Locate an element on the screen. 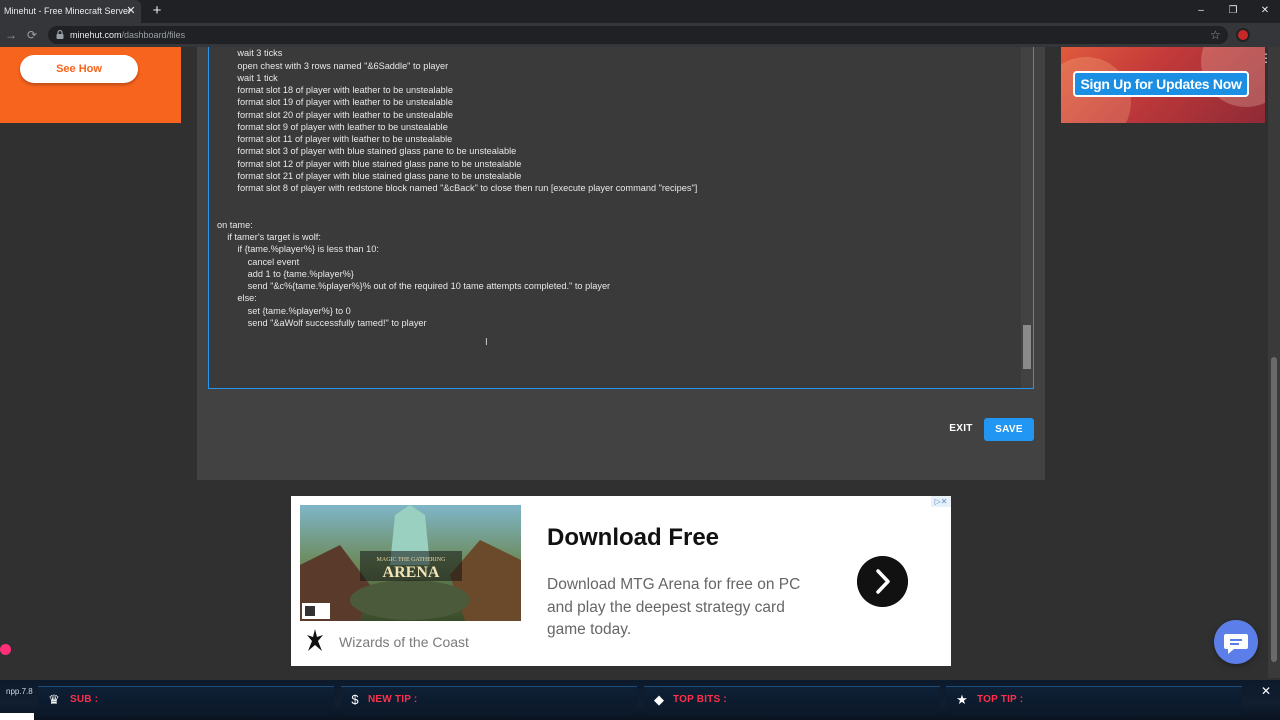 The width and height of the screenshot is (1280, 720). address-bar: → ⟳ minehut.com/dashboard/files ☆ ⋮ is located at coordinates (640, 44).